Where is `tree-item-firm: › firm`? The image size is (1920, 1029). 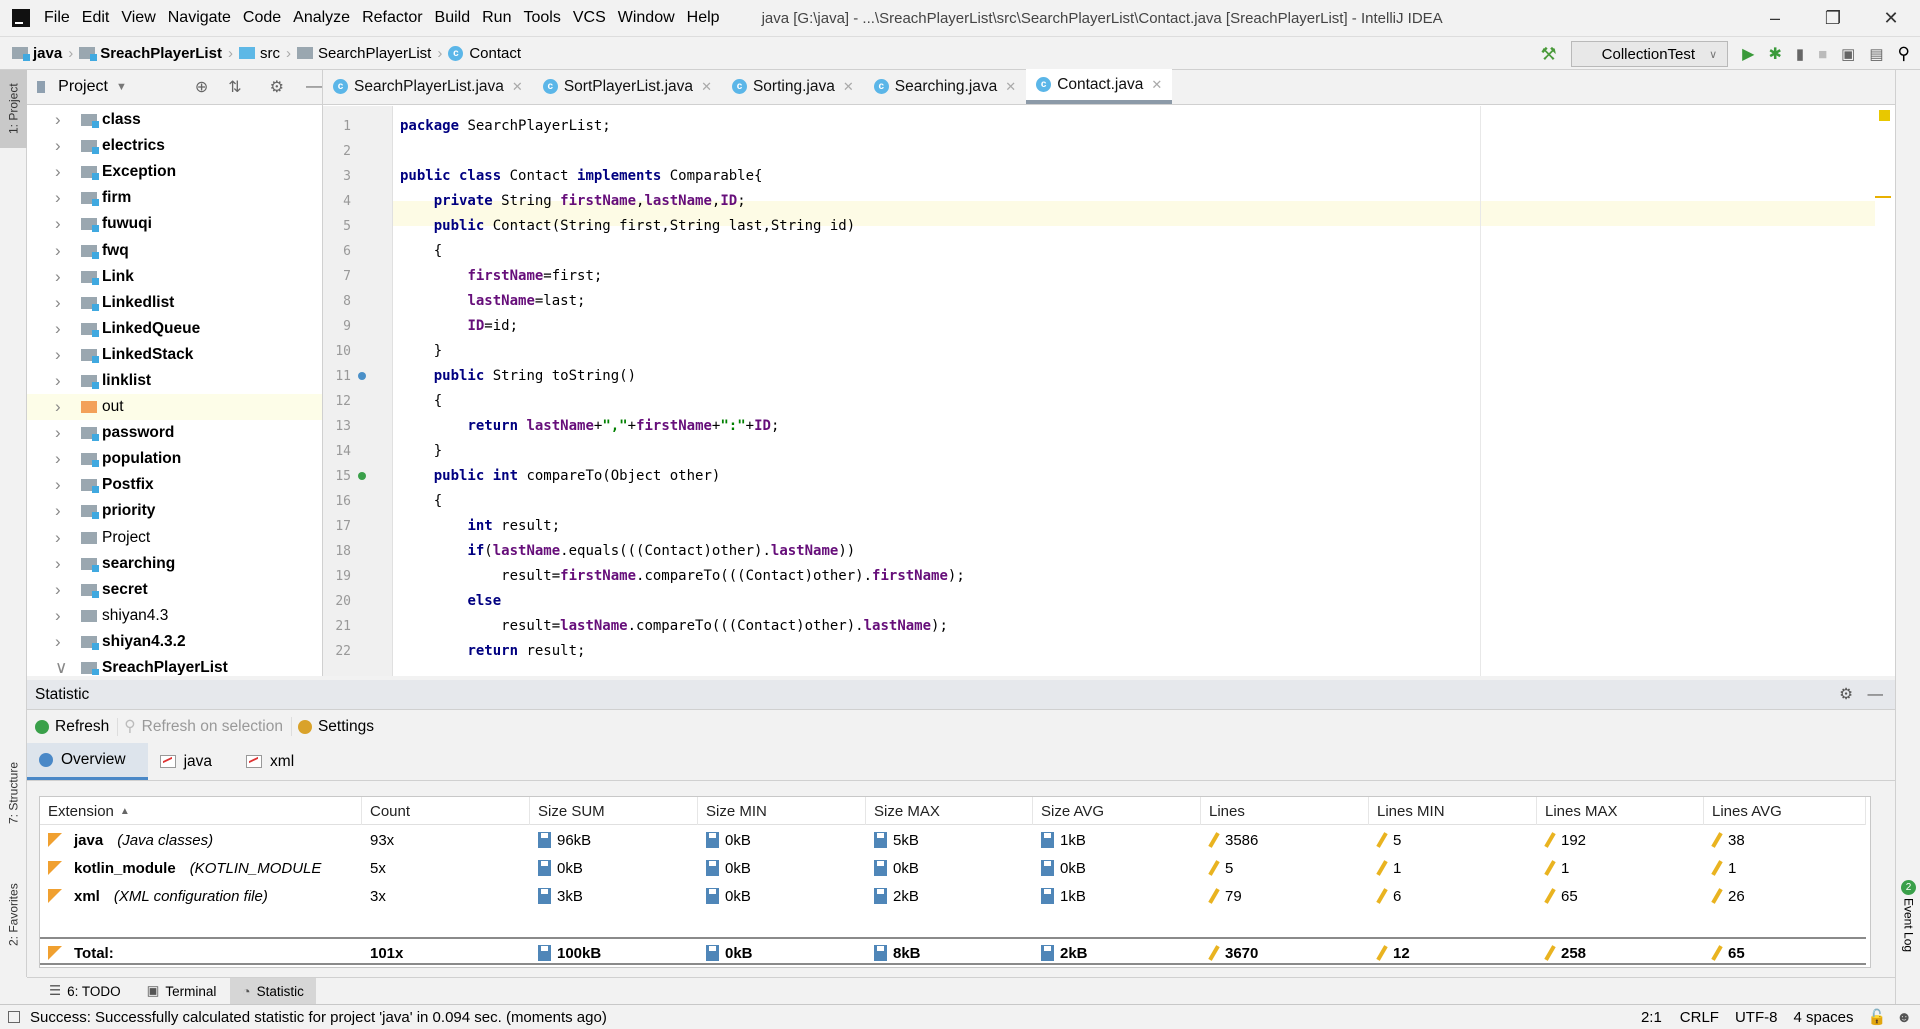 tree-item-firm: › firm is located at coordinates (174, 198).